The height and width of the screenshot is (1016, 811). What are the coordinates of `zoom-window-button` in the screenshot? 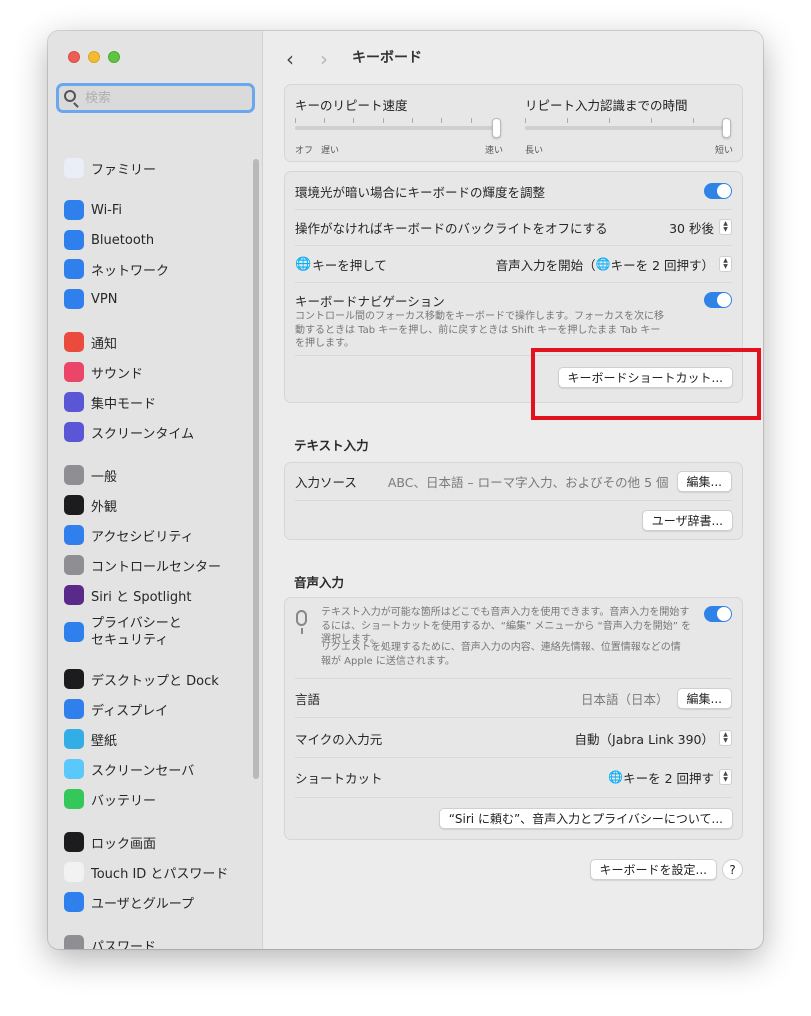 It's located at (114, 57).